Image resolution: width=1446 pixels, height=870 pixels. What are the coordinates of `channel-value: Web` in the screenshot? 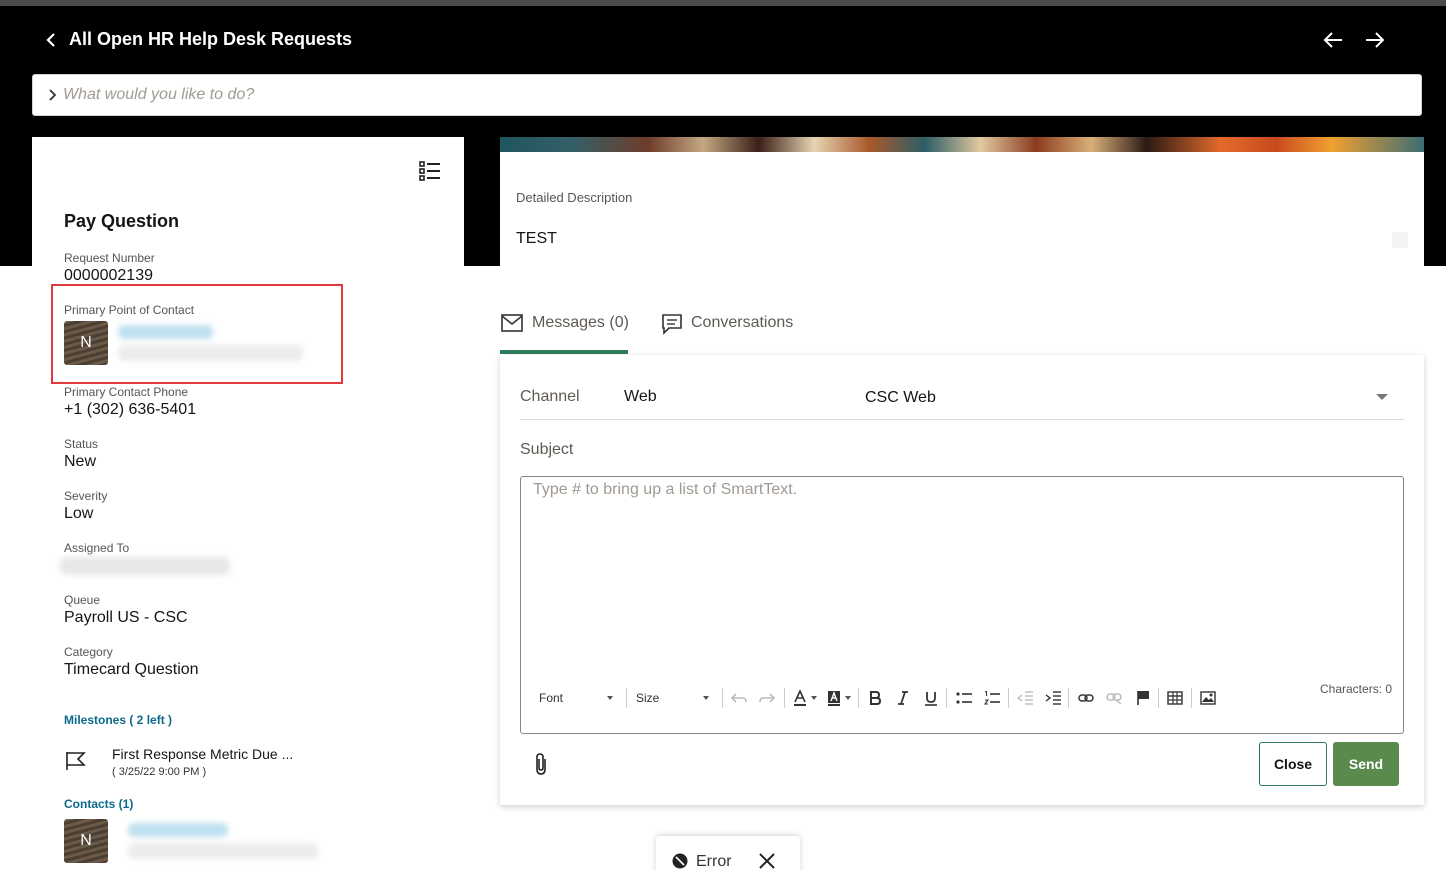 It's located at (640, 396).